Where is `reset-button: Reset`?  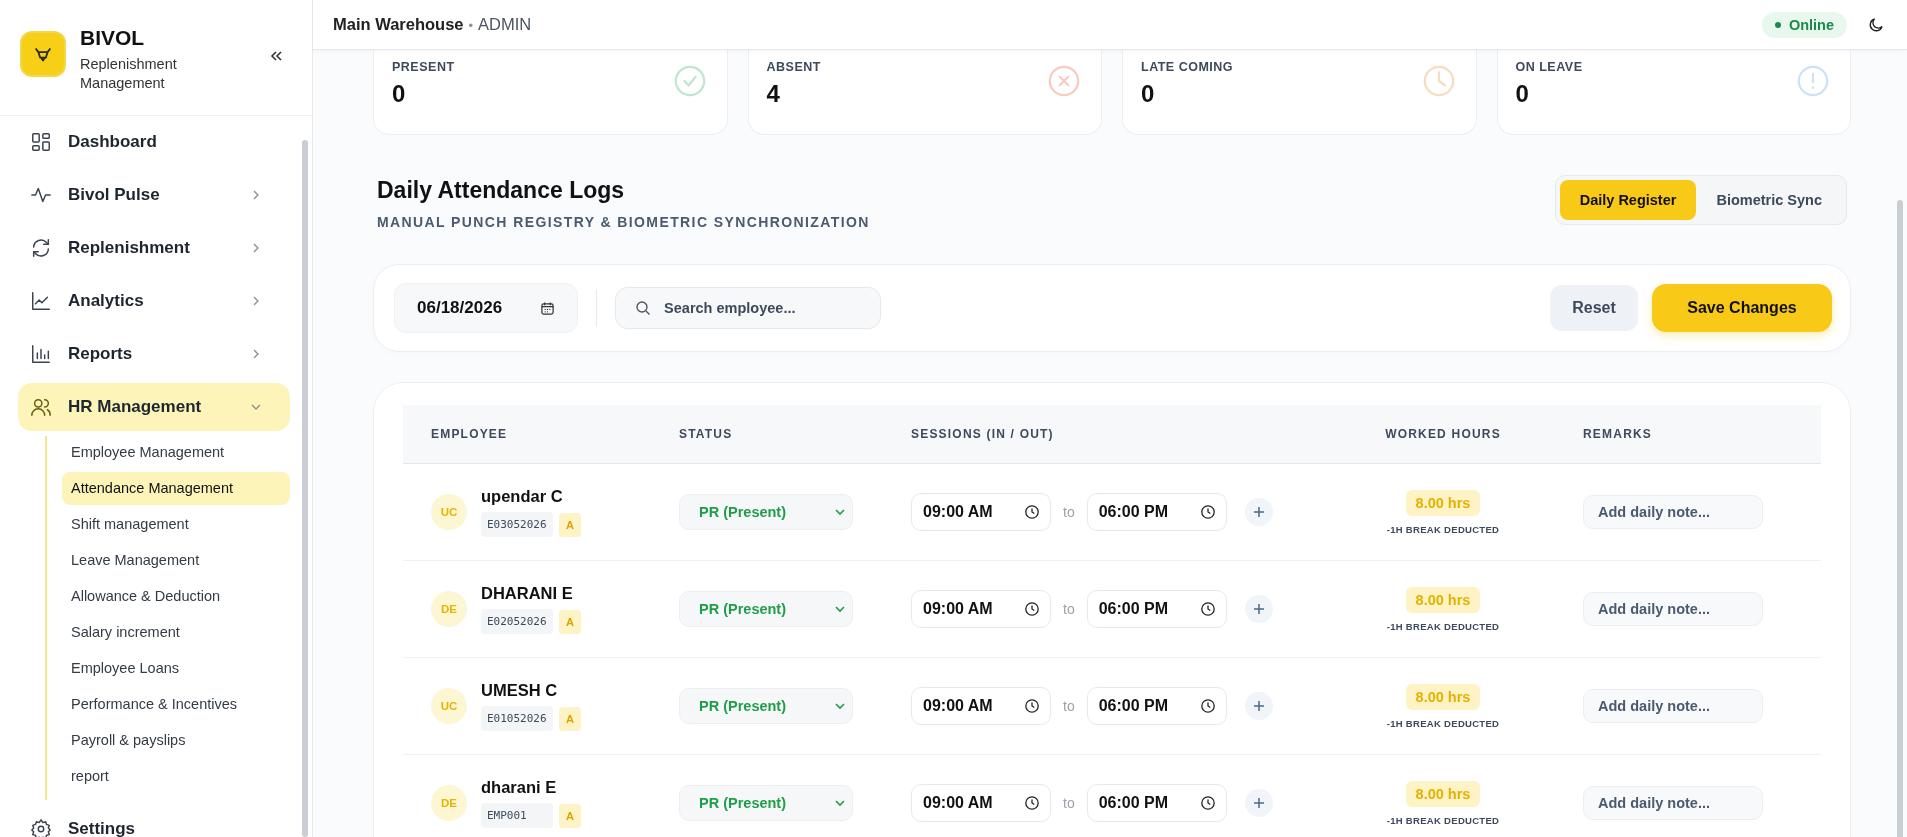
reset-button: Reset is located at coordinates (1594, 308).